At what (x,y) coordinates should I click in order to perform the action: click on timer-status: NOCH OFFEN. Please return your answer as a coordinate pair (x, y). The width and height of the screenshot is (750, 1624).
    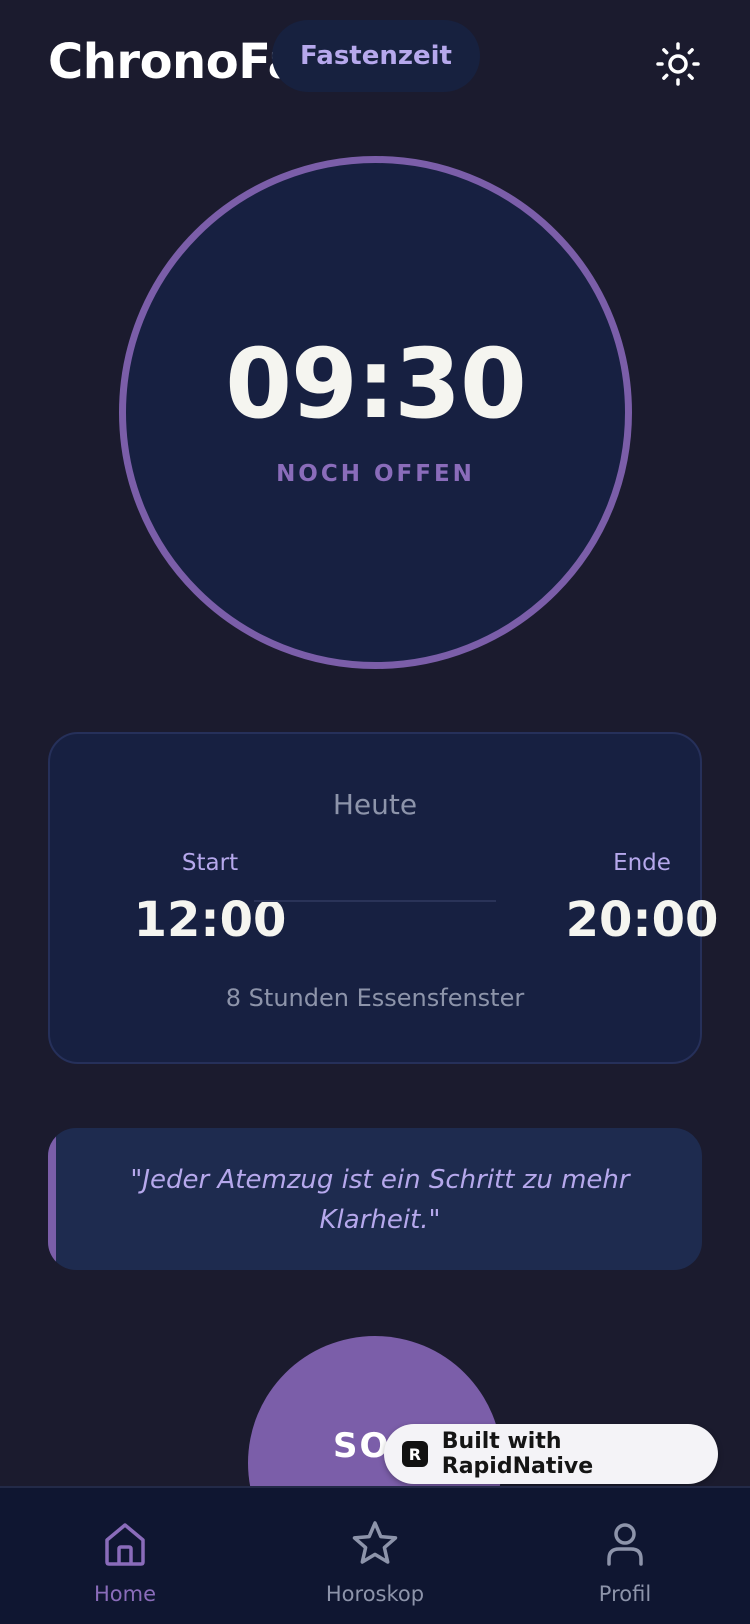
    Looking at the image, I should click on (375, 474).